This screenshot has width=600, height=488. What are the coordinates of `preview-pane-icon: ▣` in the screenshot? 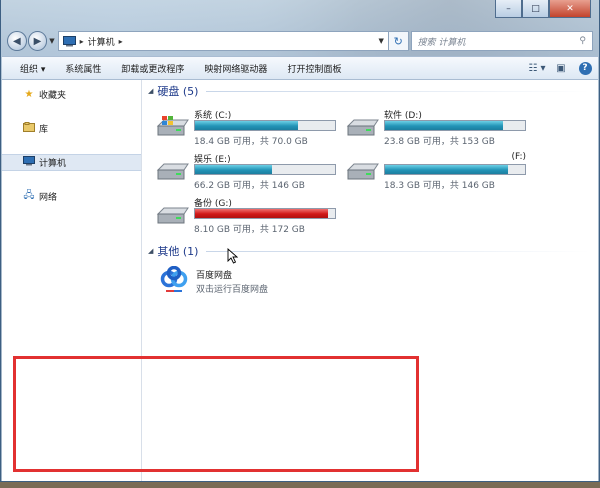 It's located at (561, 68).